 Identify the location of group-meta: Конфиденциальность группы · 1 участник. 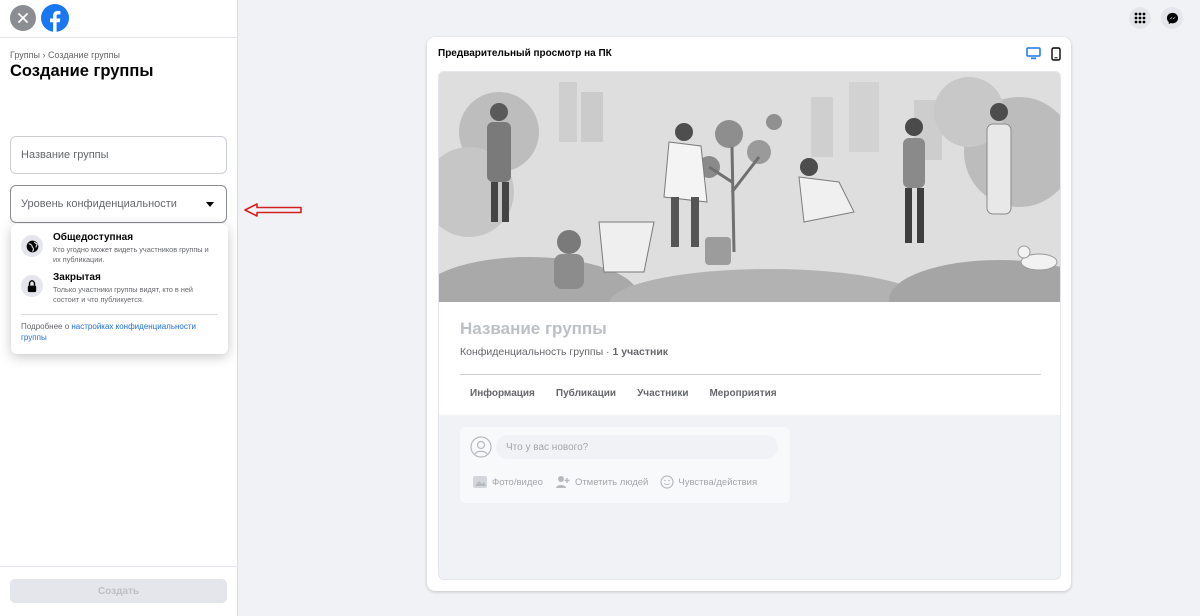
(564, 352).